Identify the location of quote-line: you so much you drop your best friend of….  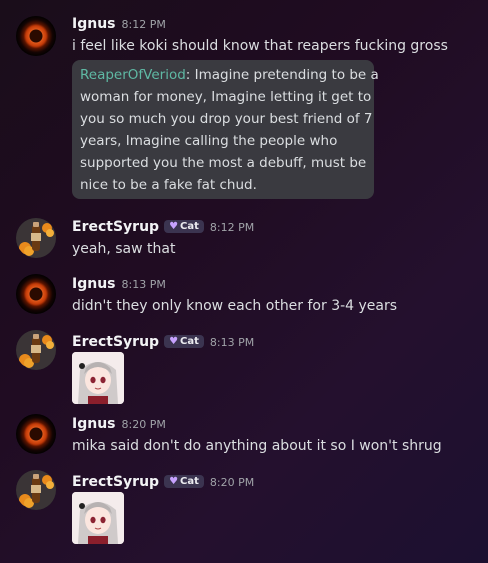
(226, 119).